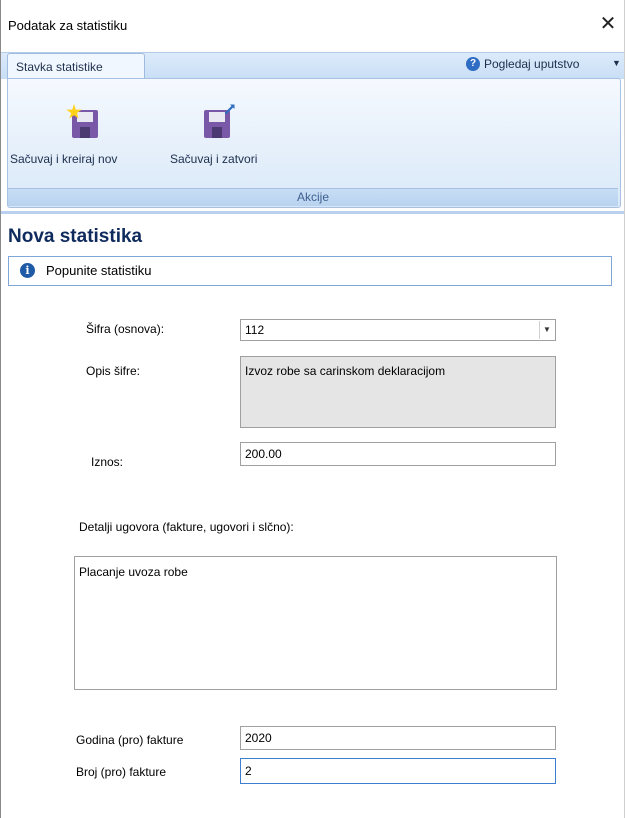  What do you see at coordinates (229, 109) in the screenshot?
I see `arrow-out-icon` at bounding box center [229, 109].